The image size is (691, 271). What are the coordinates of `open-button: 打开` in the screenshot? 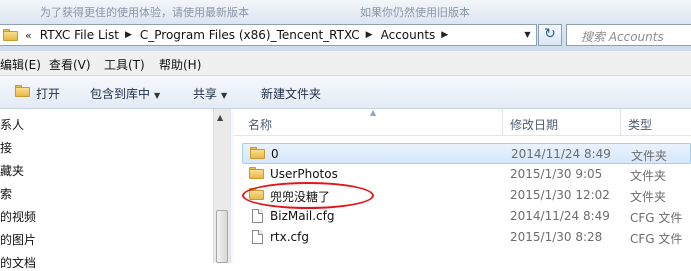 It's located at (48, 93).